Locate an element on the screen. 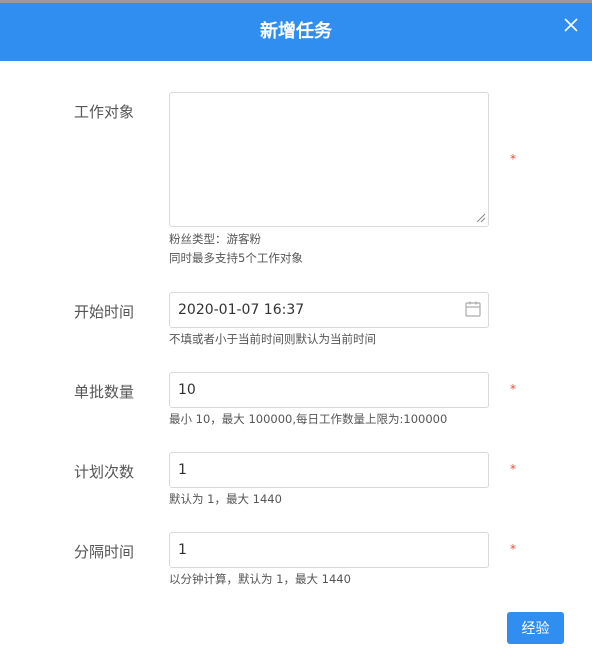 The image size is (592, 669). interval-label: 分隔时间 is located at coordinates (104, 552).